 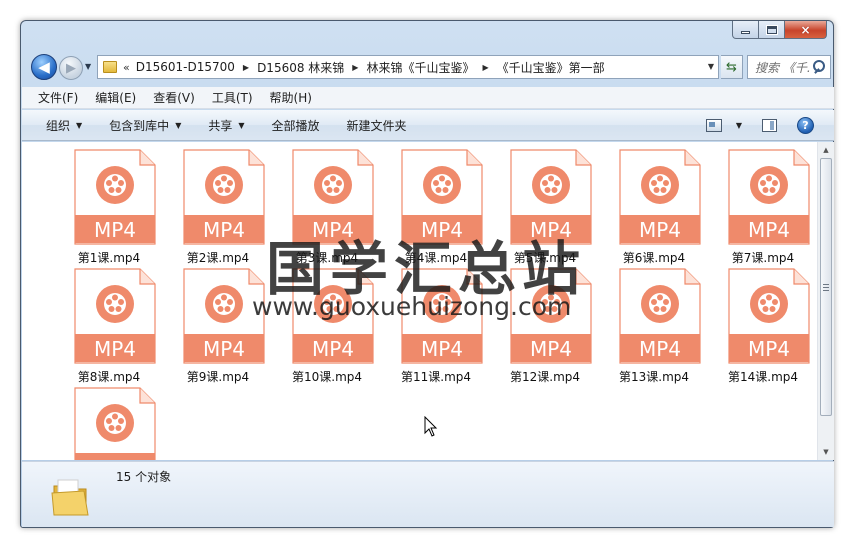 What do you see at coordinates (126, 67) in the screenshot?
I see `breadcrumb-overflow-chevron: «` at bounding box center [126, 67].